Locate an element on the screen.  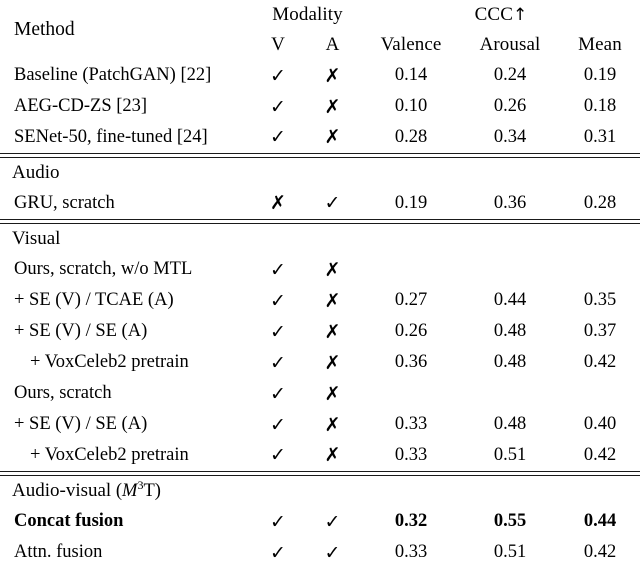
row-method: AEG-CD-ZS [23] is located at coordinates (81, 106).